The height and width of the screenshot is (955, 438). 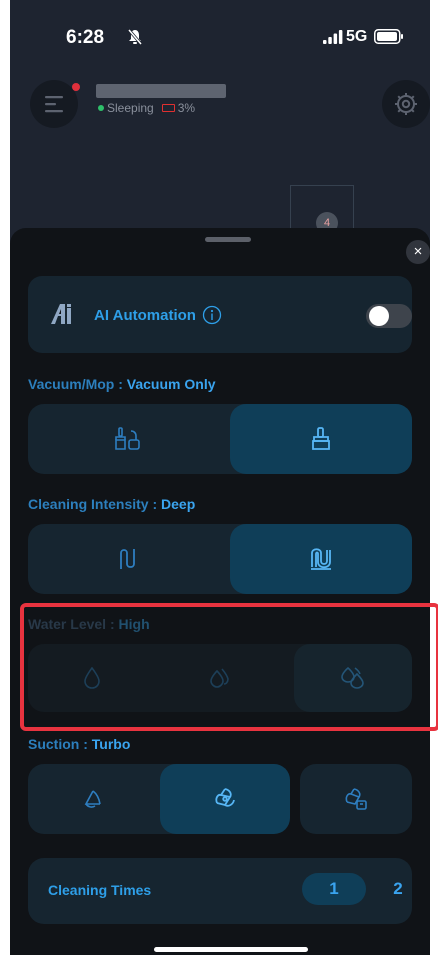 What do you see at coordinates (379, 316) in the screenshot?
I see `toggle-knob` at bounding box center [379, 316].